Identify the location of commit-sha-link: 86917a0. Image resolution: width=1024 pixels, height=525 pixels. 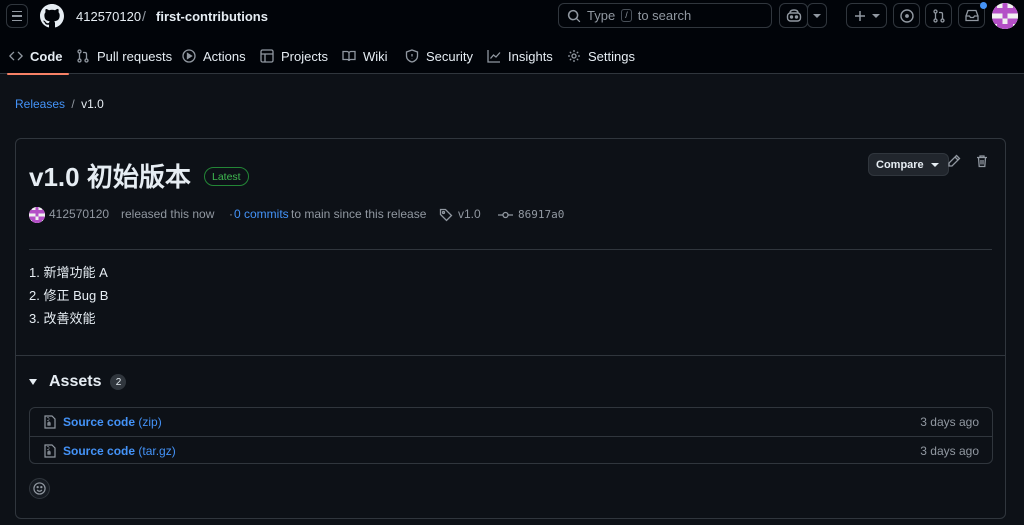
(541, 214).